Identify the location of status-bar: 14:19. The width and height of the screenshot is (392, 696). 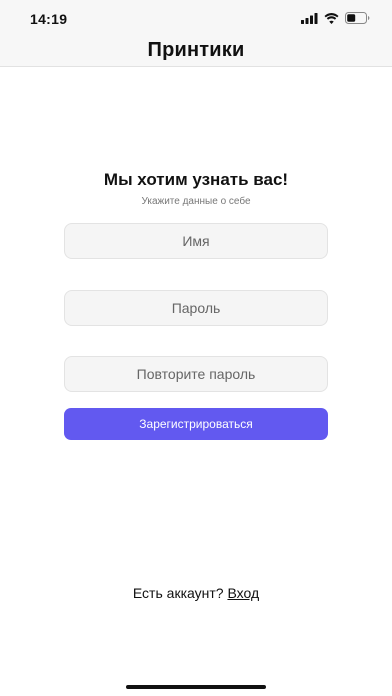
(196, 17).